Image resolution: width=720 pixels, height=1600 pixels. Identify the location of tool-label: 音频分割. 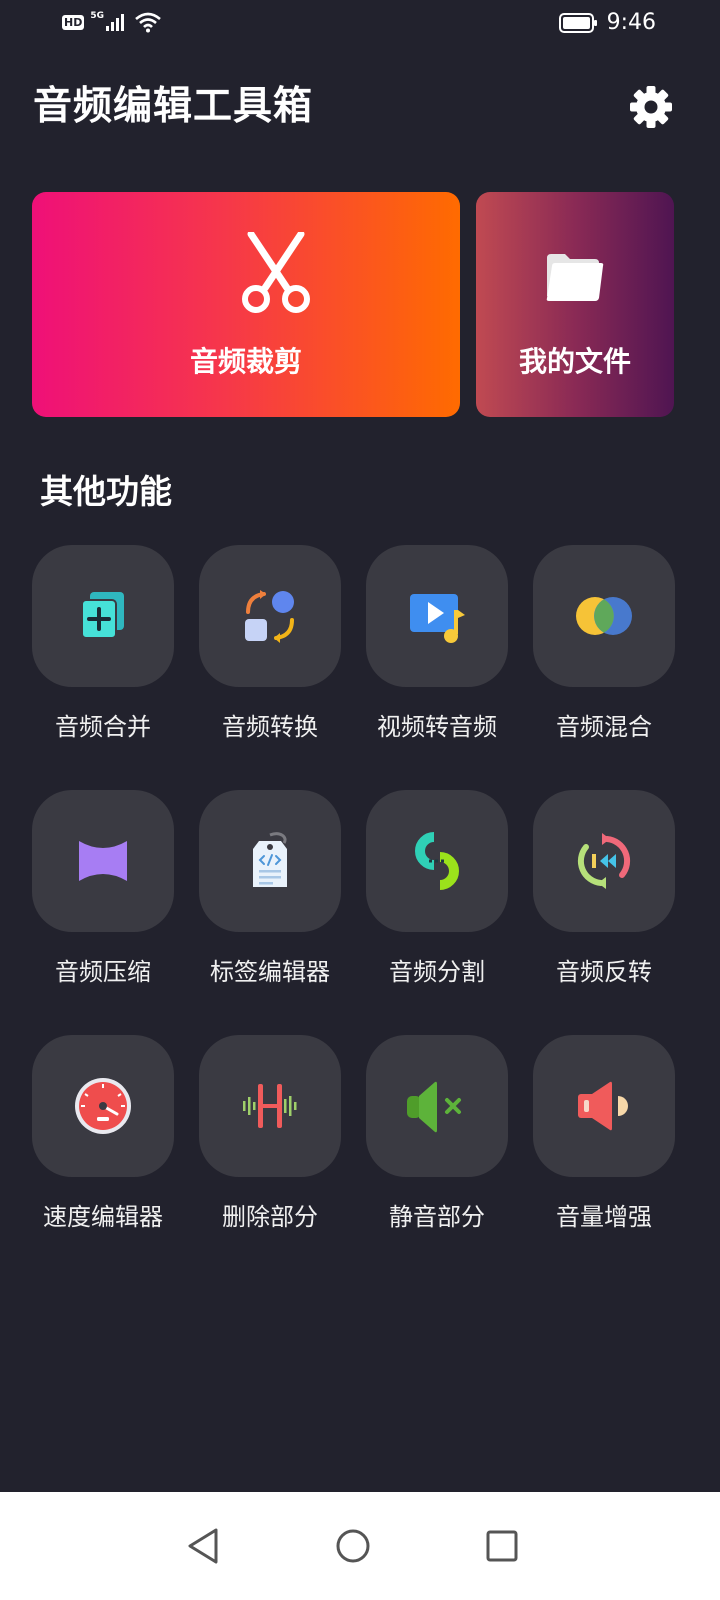
(437, 972).